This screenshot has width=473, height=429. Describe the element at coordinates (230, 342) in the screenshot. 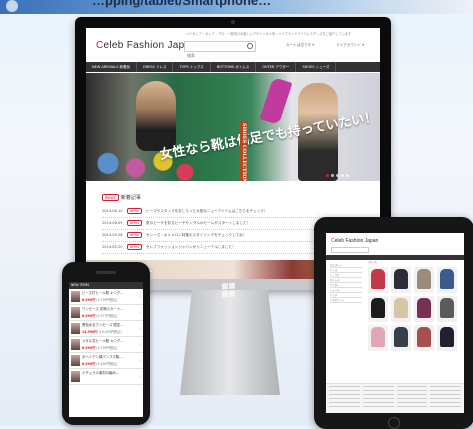

I see `monitor-stand` at that location.